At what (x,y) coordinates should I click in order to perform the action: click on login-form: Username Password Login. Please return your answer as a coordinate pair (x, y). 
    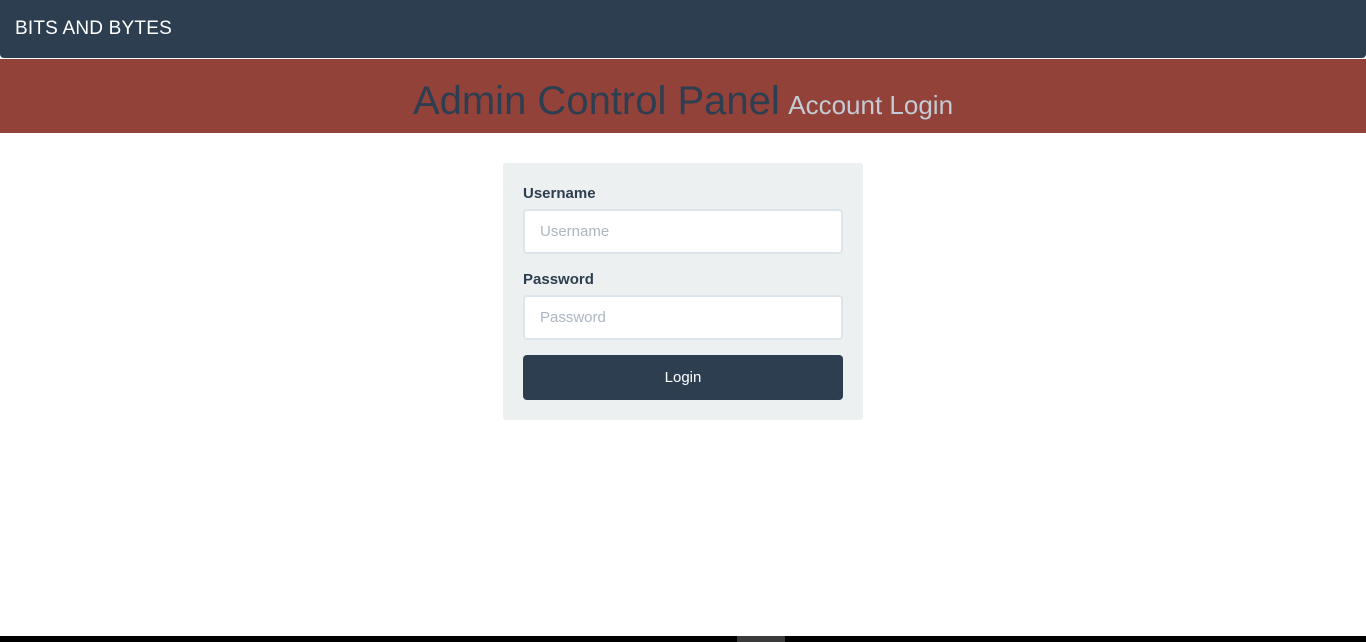
    Looking at the image, I should click on (683, 291).